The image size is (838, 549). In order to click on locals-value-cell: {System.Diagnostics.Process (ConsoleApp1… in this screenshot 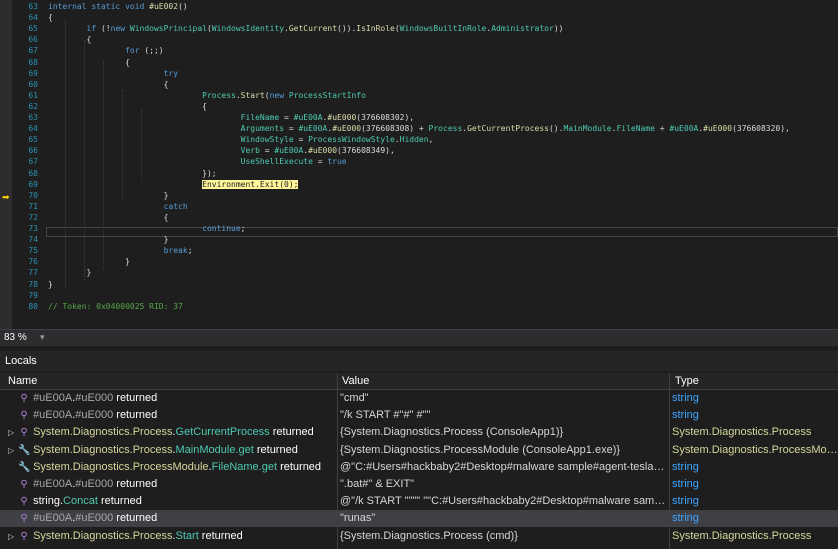, I will do `click(504, 432)`.